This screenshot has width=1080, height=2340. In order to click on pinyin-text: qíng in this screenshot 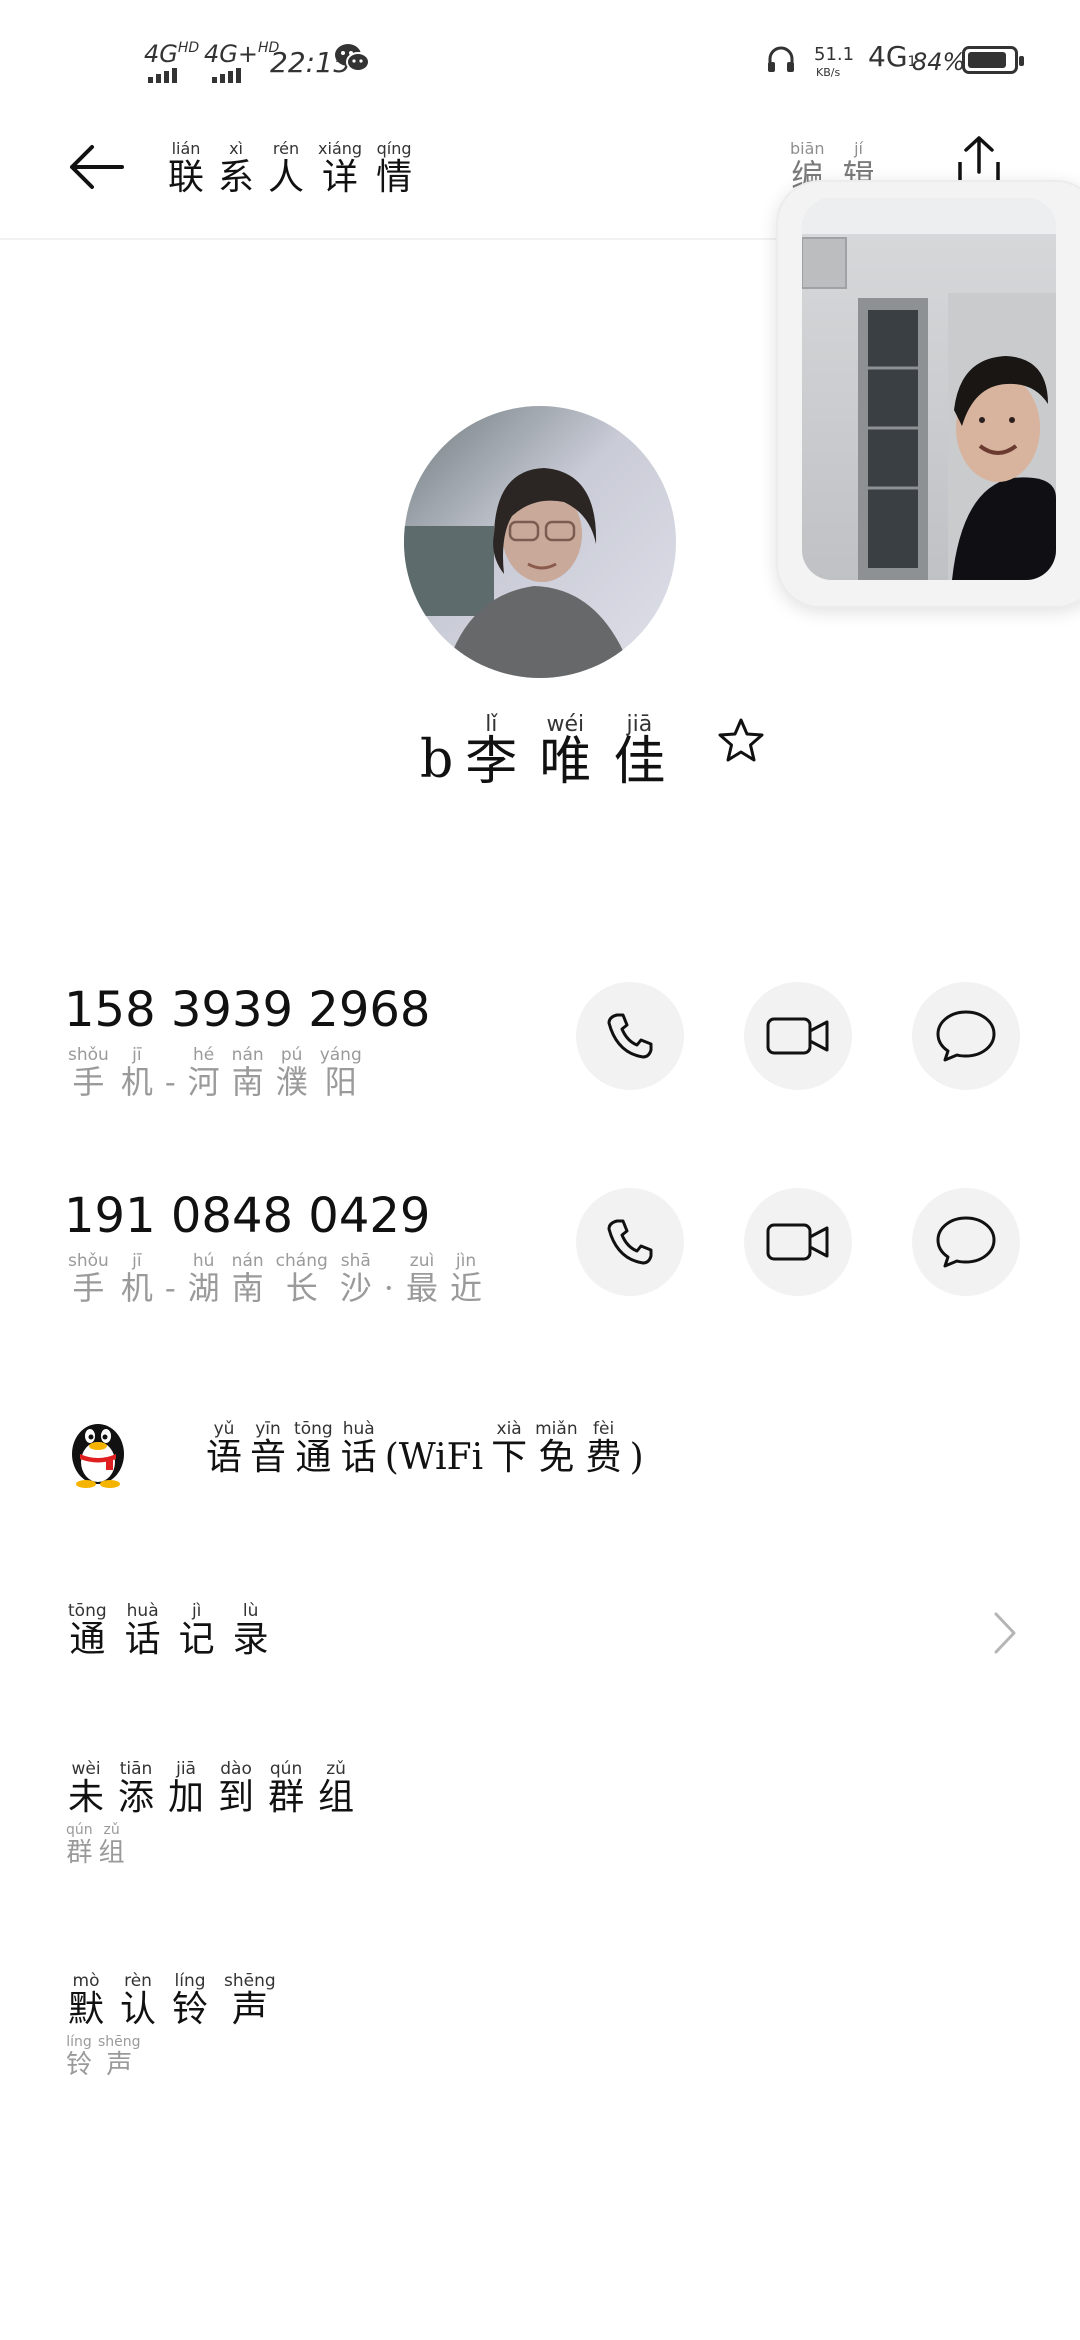, I will do `click(394, 148)`.